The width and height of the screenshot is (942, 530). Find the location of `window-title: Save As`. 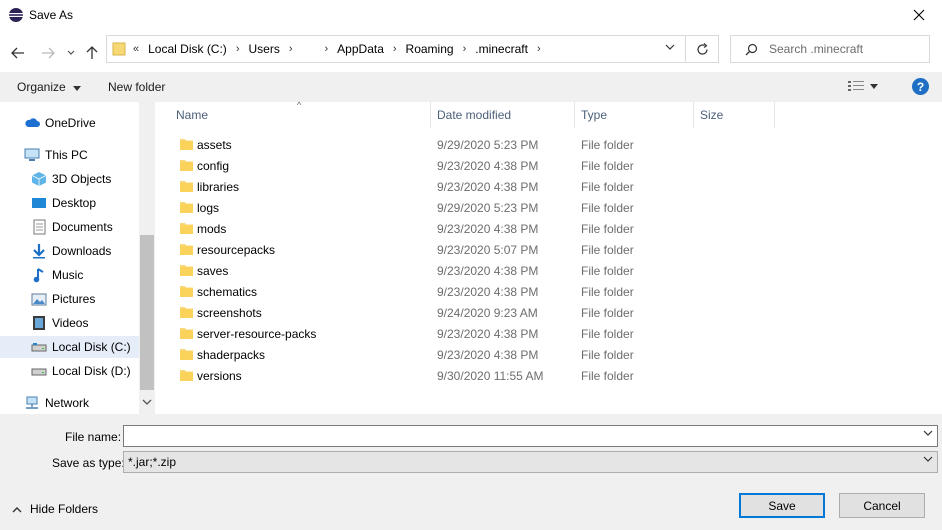

window-title: Save As is located at coordinates (51, 15).